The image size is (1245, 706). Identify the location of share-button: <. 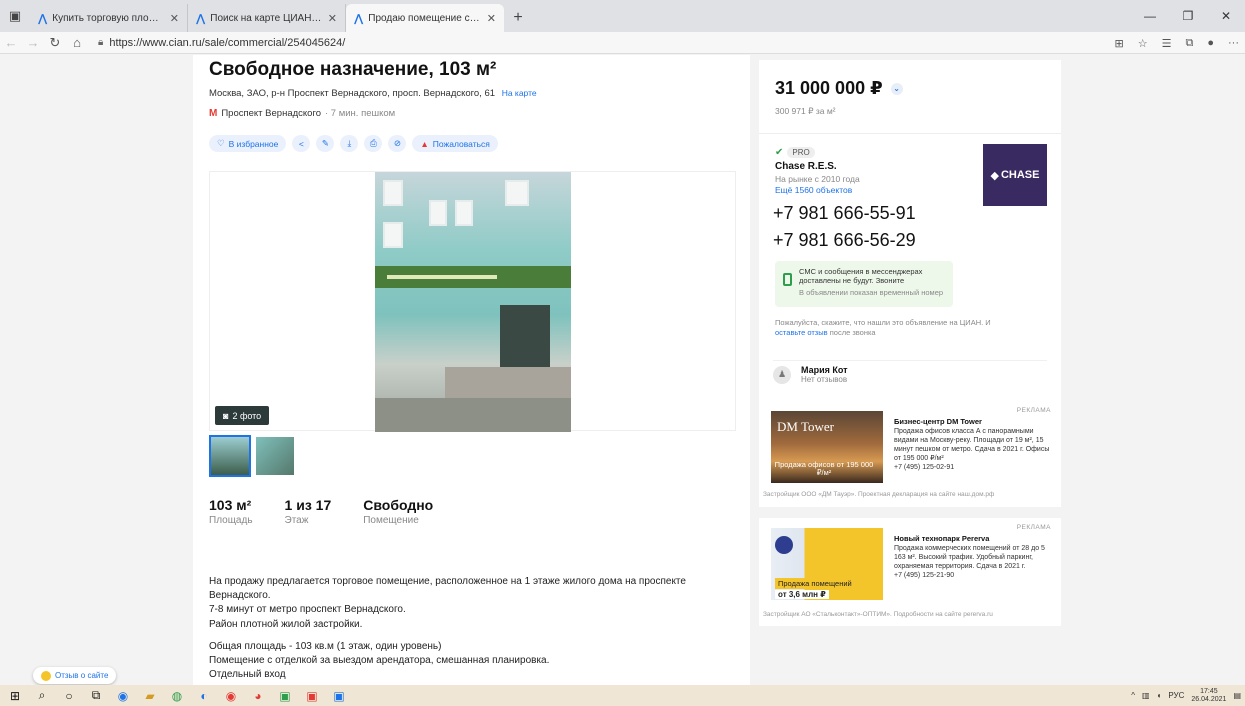
(301, 143).